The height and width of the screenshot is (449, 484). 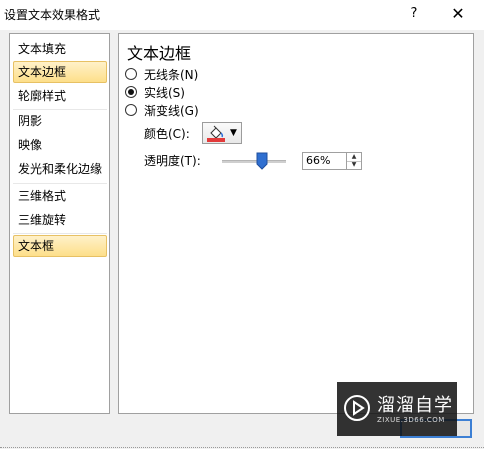 I want to click on sidebar-item-reflection: 映像, so click(x=60, y=145).